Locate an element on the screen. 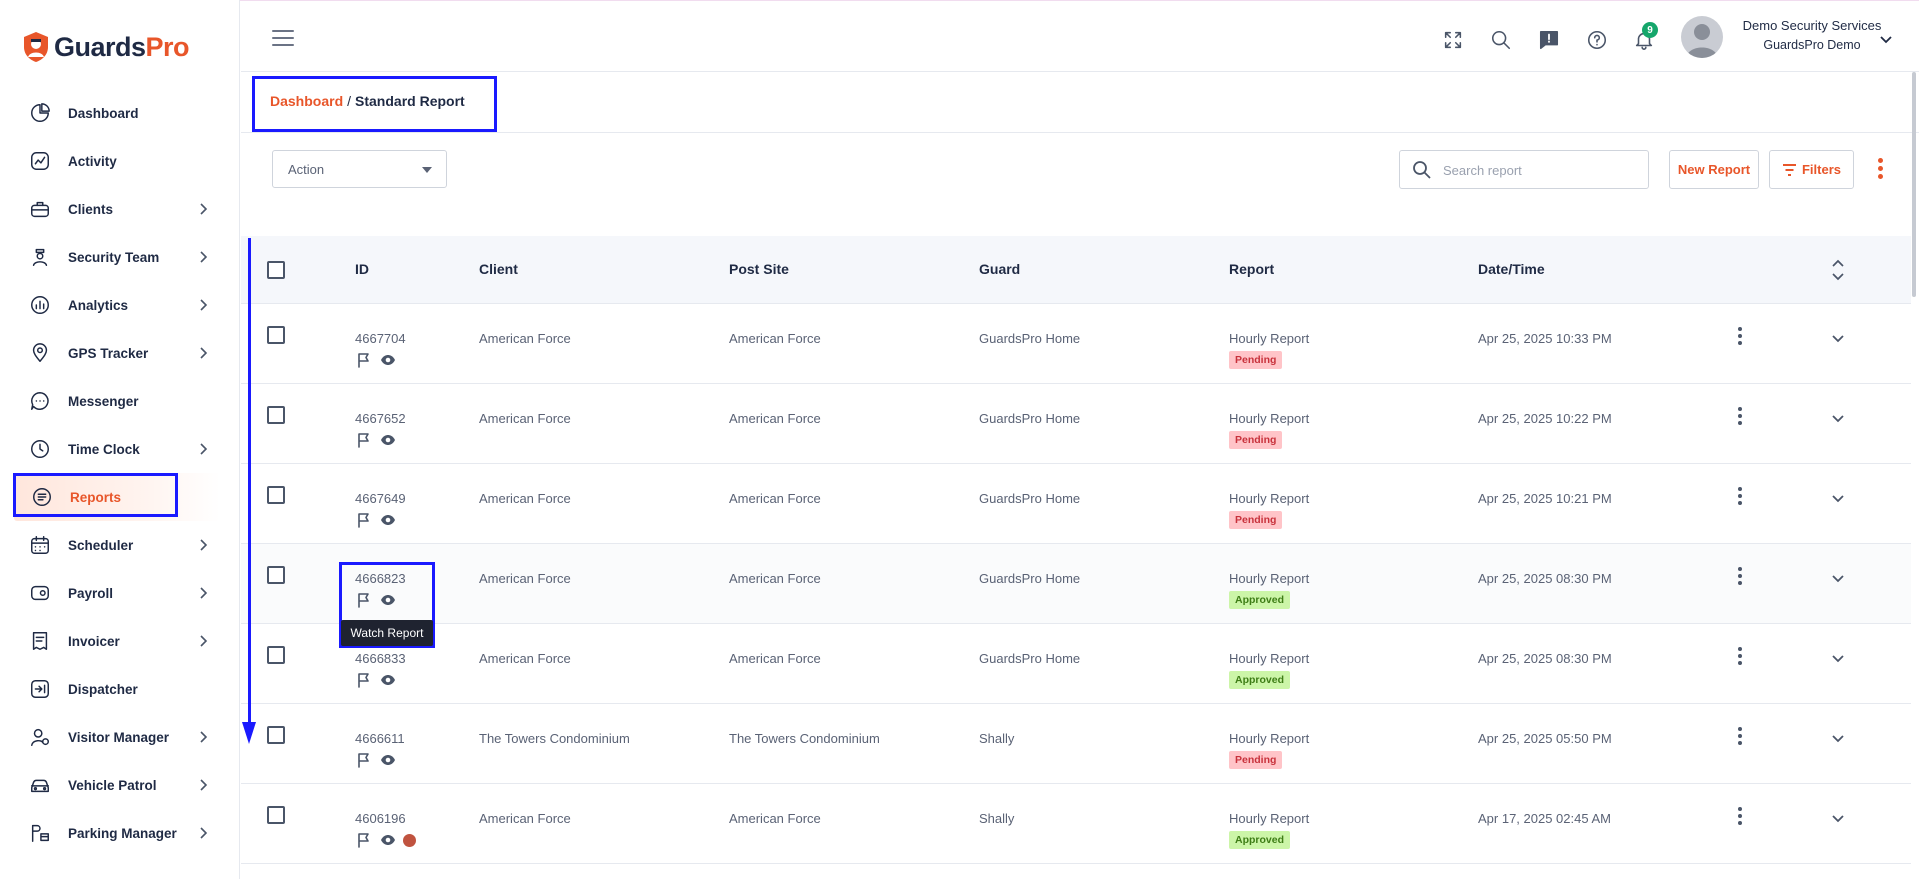 This screenshot has height=879, width=1919. column-header-datetime: Date/Time is located at coordinates (1511, 269).